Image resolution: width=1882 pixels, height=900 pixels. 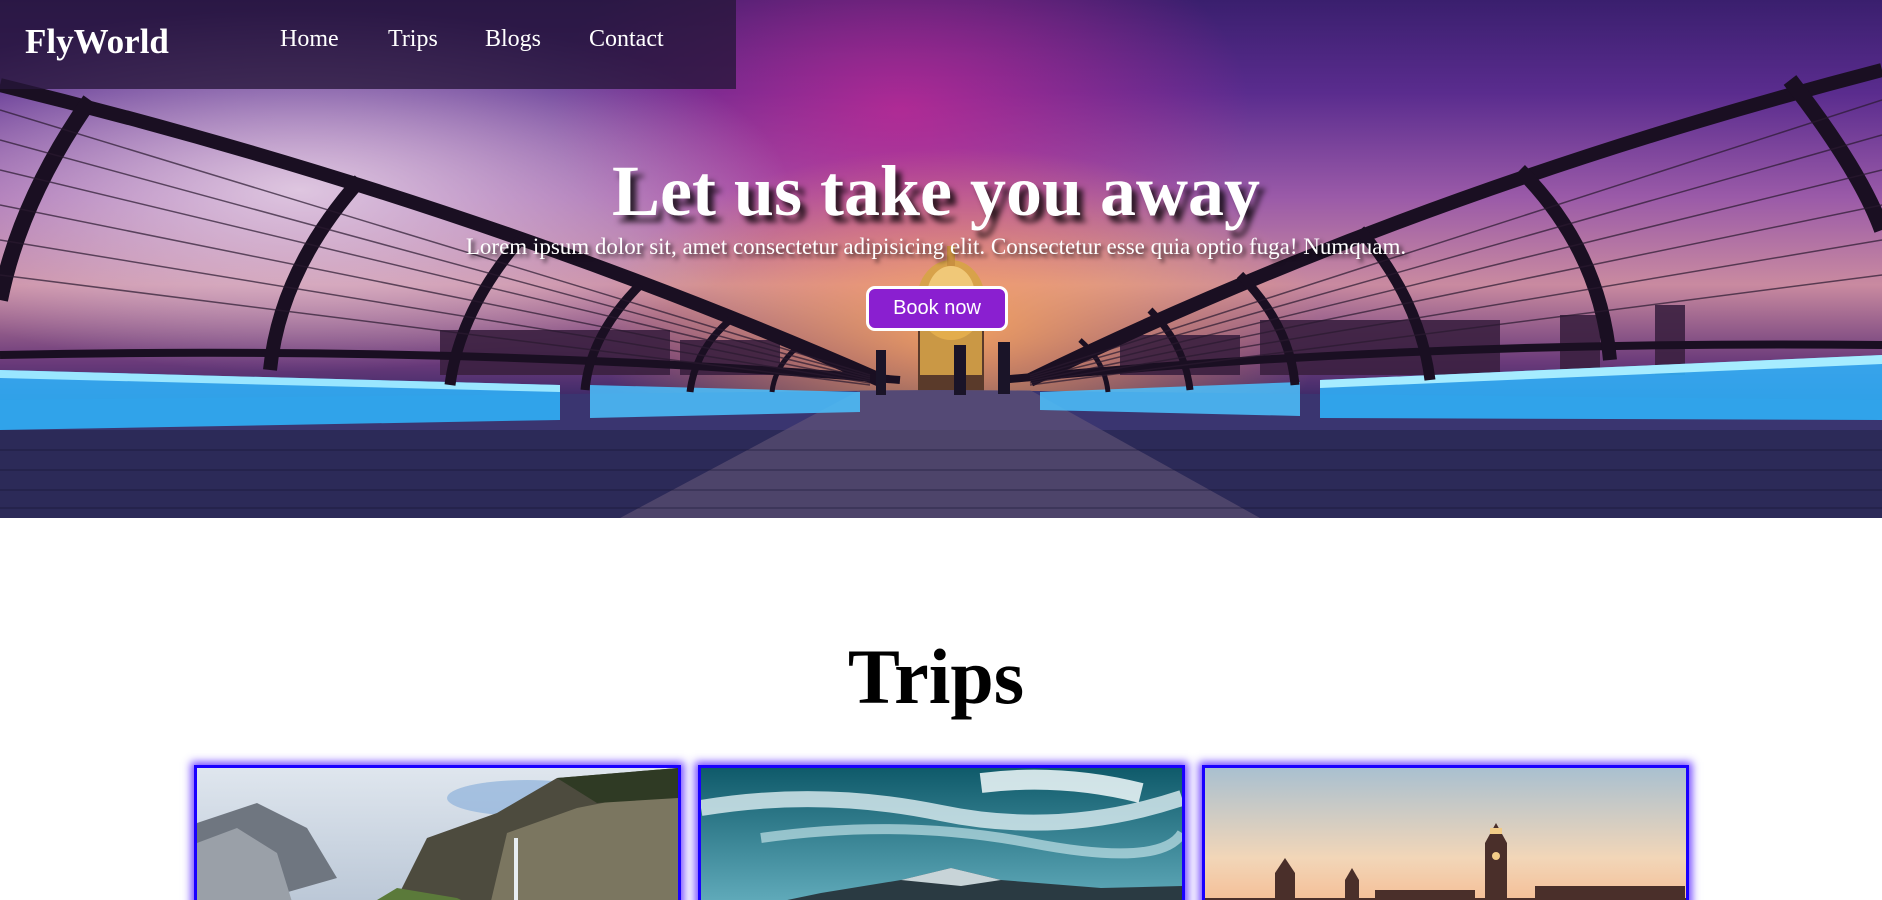 I want to click on book-now-button: Book now, so click(x=937, y=308).